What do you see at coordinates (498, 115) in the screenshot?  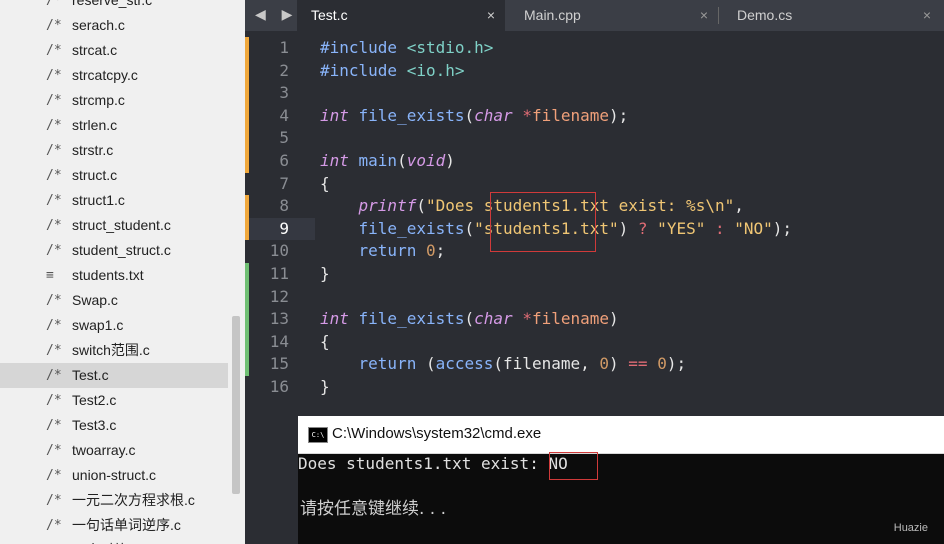 I see `code-token: char` at bounding box center [498, 115].